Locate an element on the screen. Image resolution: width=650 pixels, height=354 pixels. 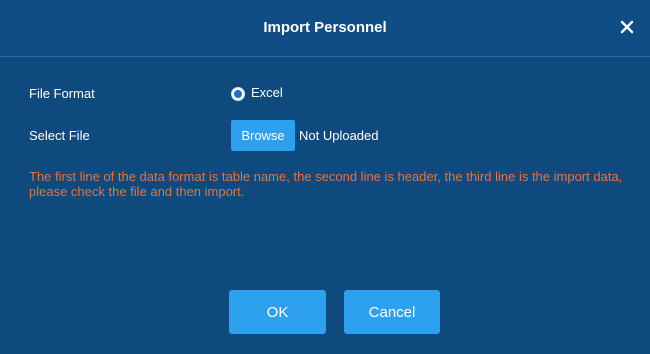
excel-radio is located at coordinates (238, 94).